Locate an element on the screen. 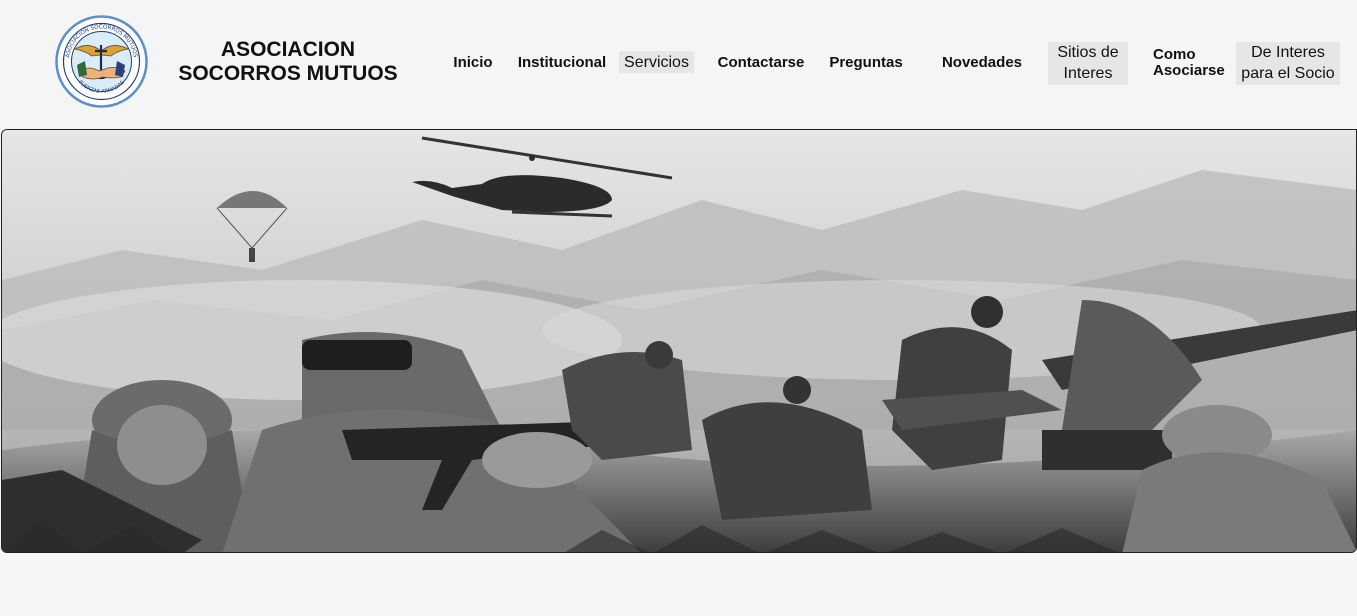 The width and height of the screenshot is (1357, 616). site-title: ASOCIACION SOCORROS MUTUOS is located at coordinates (288, 62).